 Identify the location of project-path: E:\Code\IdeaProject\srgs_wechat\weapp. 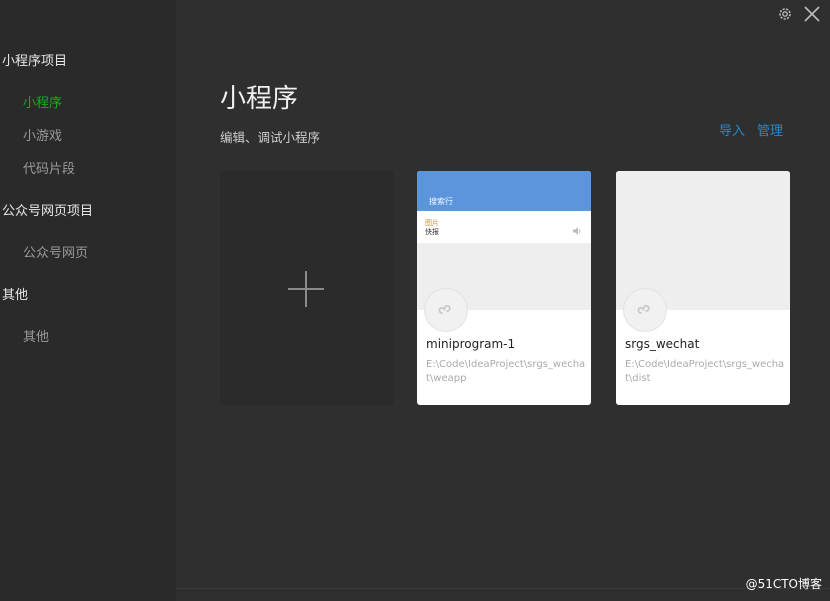
(506, 371).